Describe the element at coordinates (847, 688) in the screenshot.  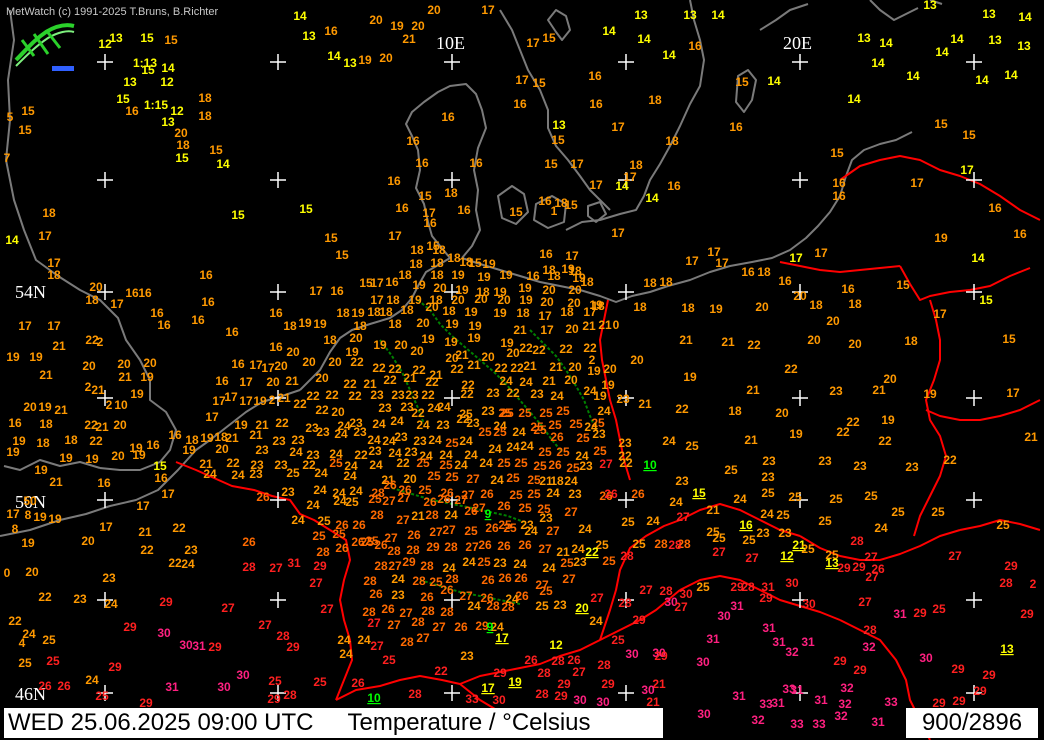
I see `station-temperature: 32` at that location.